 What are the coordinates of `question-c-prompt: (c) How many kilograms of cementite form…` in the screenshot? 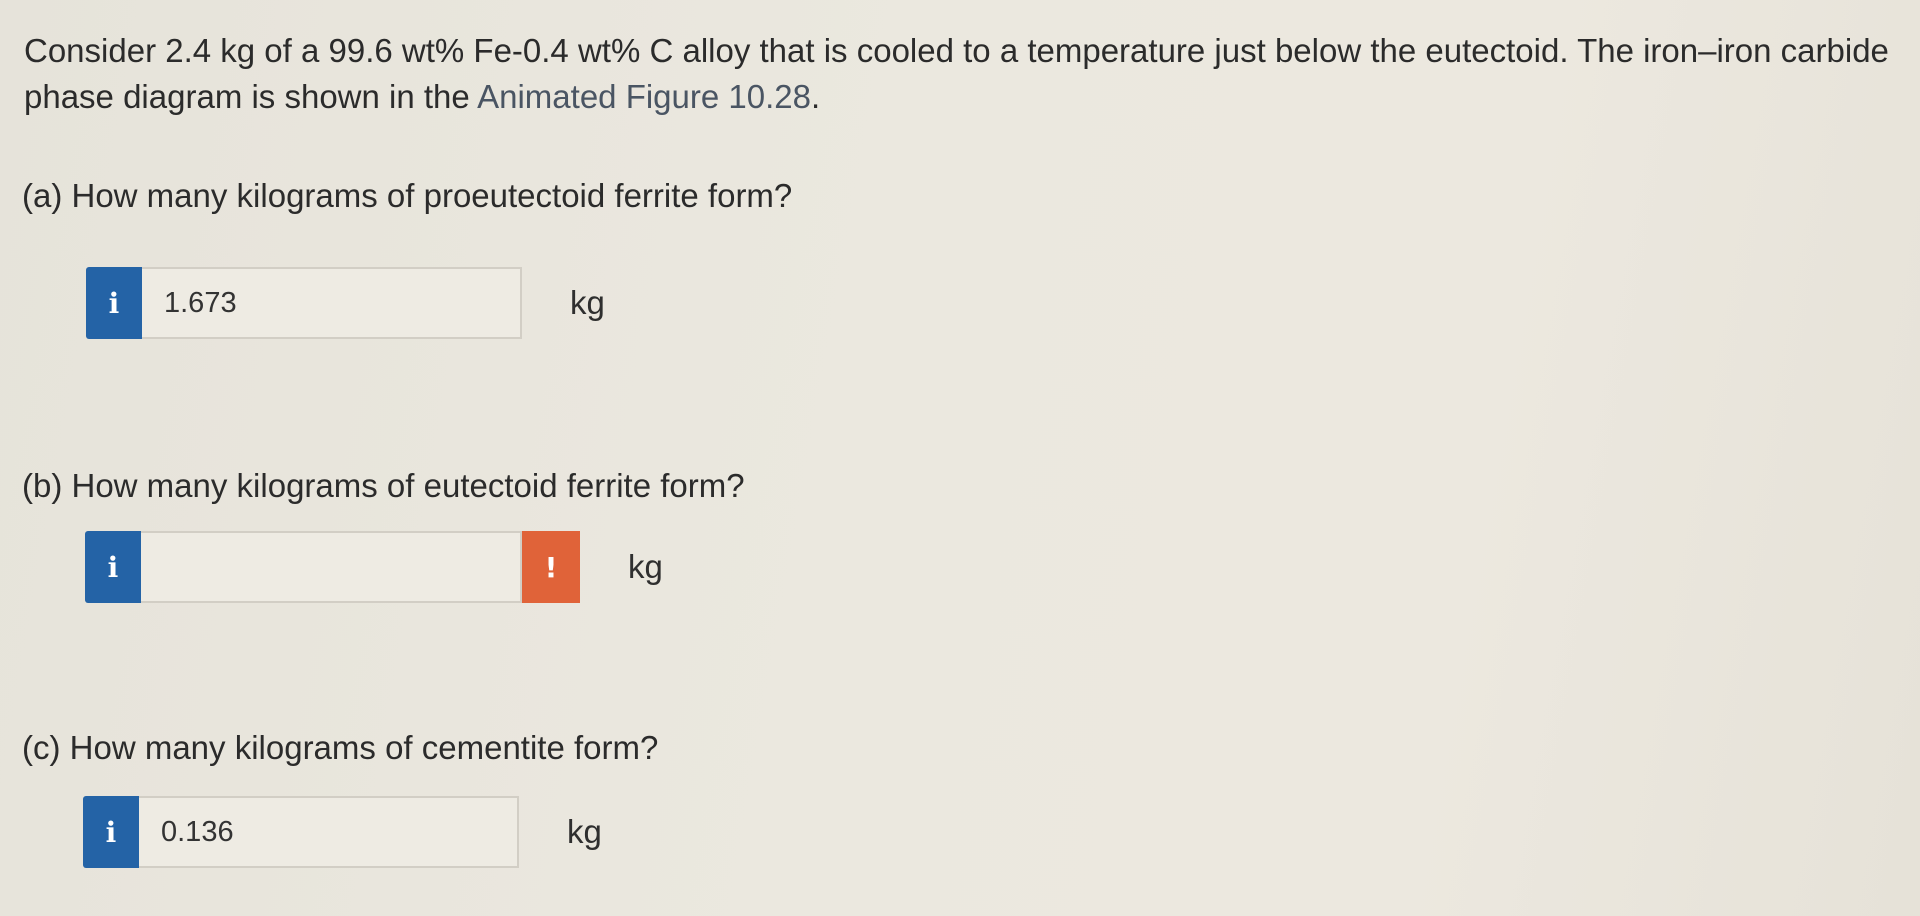 It's located at (340, 747).